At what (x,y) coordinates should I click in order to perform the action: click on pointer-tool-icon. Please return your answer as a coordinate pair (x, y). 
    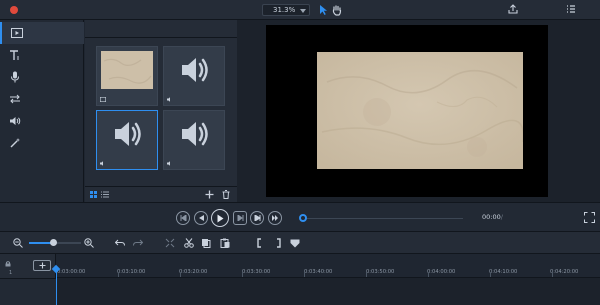
    Looking at the image, I should click on (323, 10).